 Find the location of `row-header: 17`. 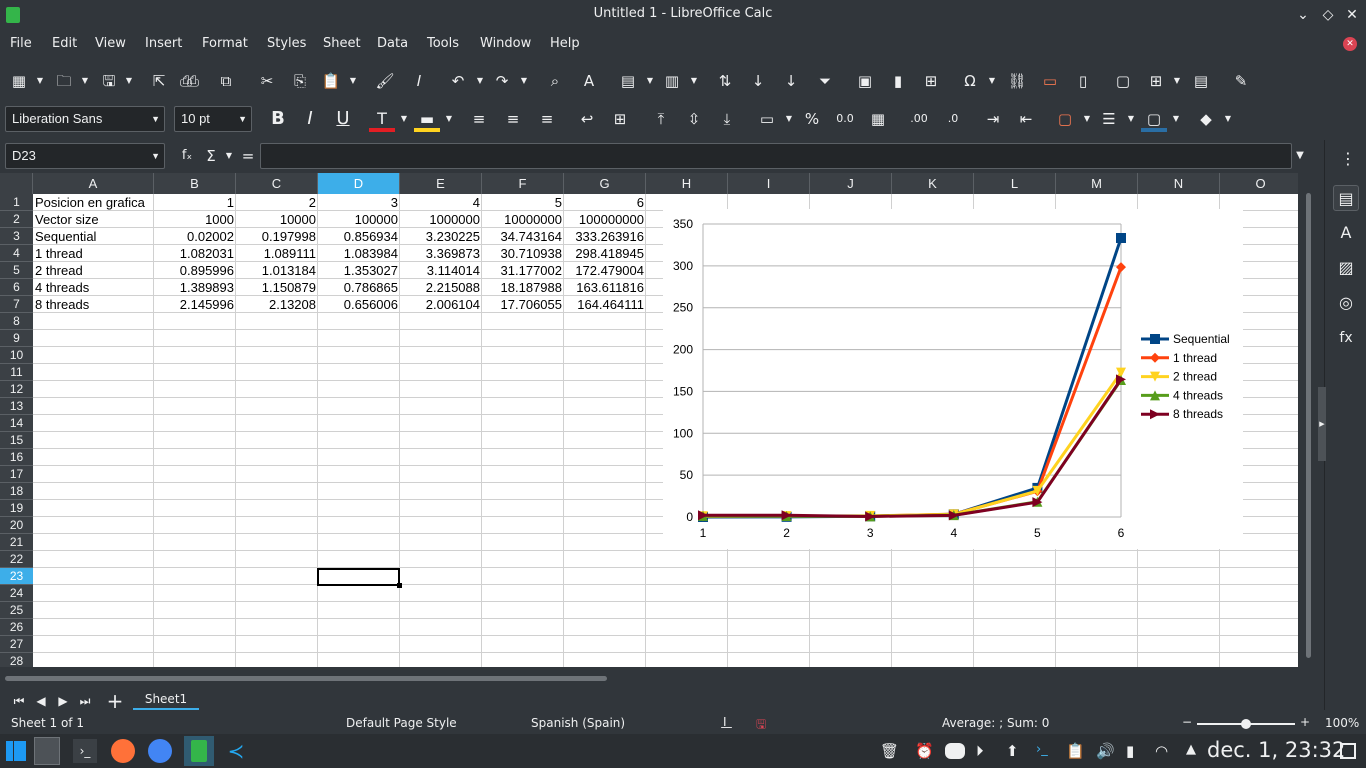

row-header: 17 is located at coordinates (16, 474).